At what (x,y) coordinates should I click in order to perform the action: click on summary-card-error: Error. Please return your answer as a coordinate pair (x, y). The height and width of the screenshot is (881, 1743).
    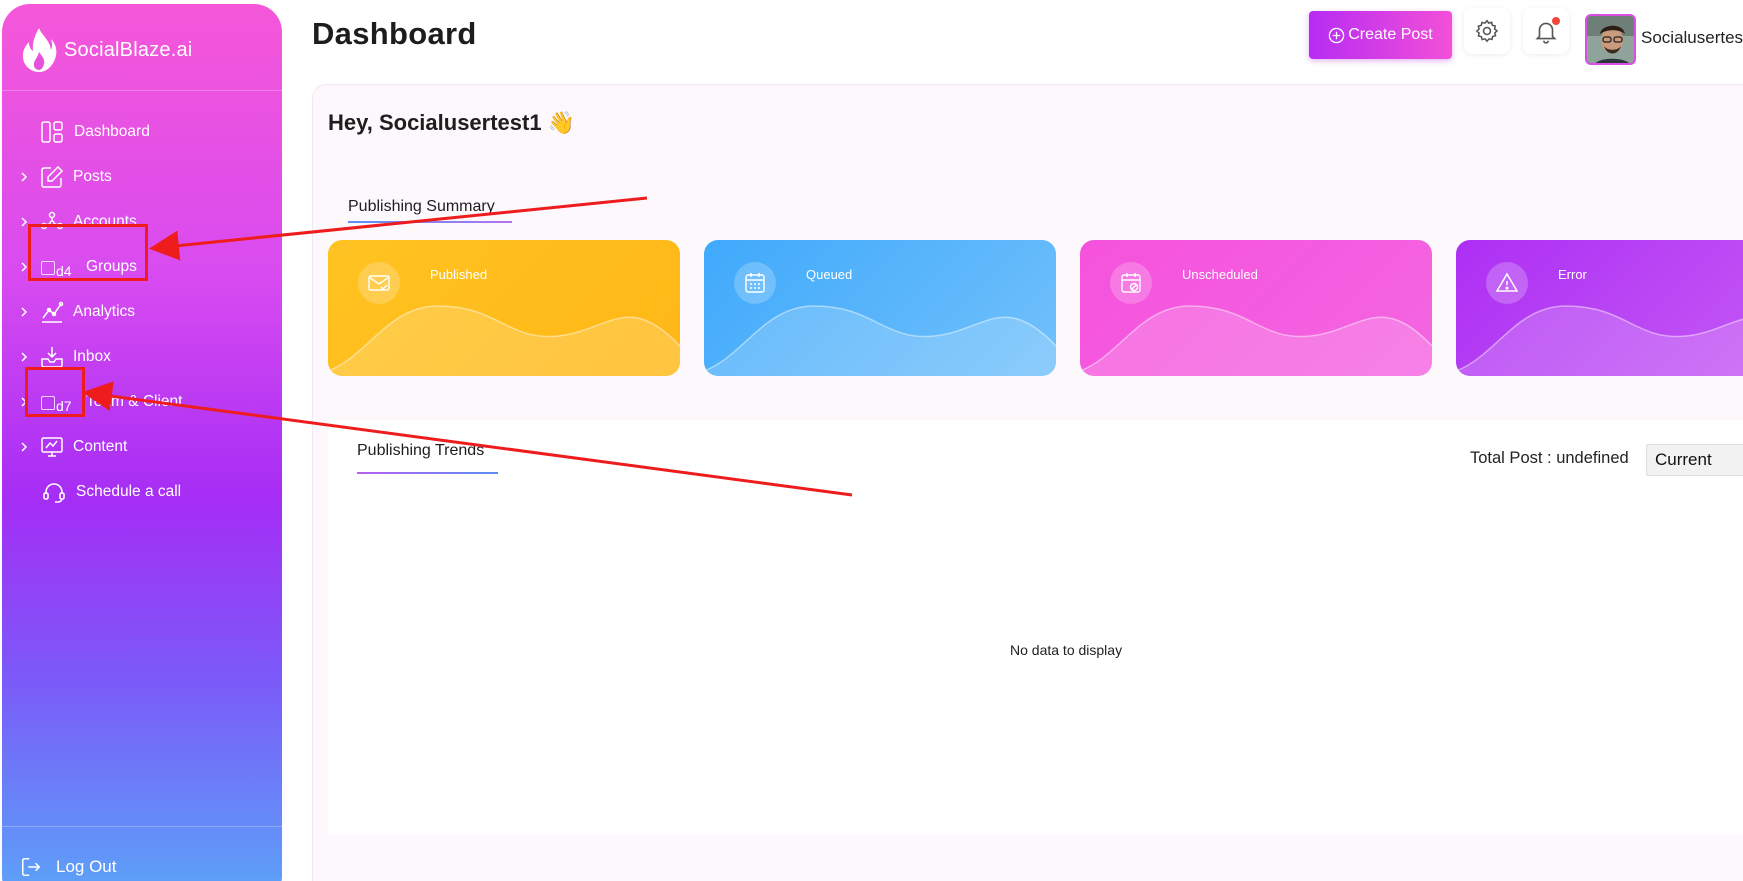
    Looking at the image, I should click on (1599, 308).